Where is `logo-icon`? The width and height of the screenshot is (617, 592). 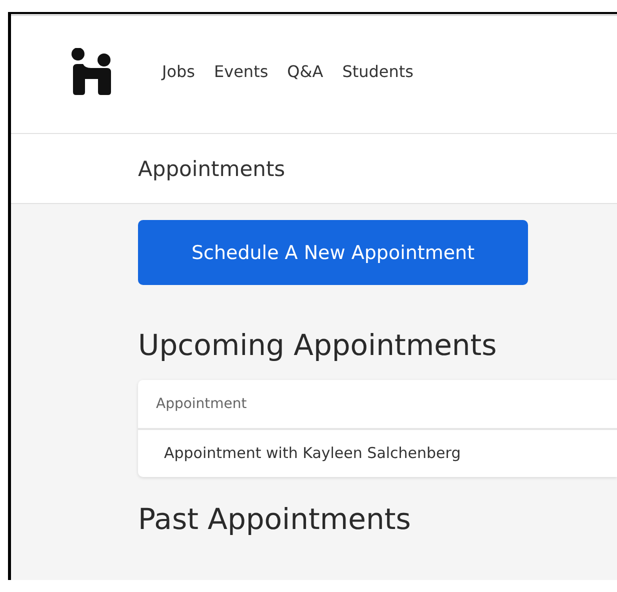 logo-icon is located at coordinates (91, 71).